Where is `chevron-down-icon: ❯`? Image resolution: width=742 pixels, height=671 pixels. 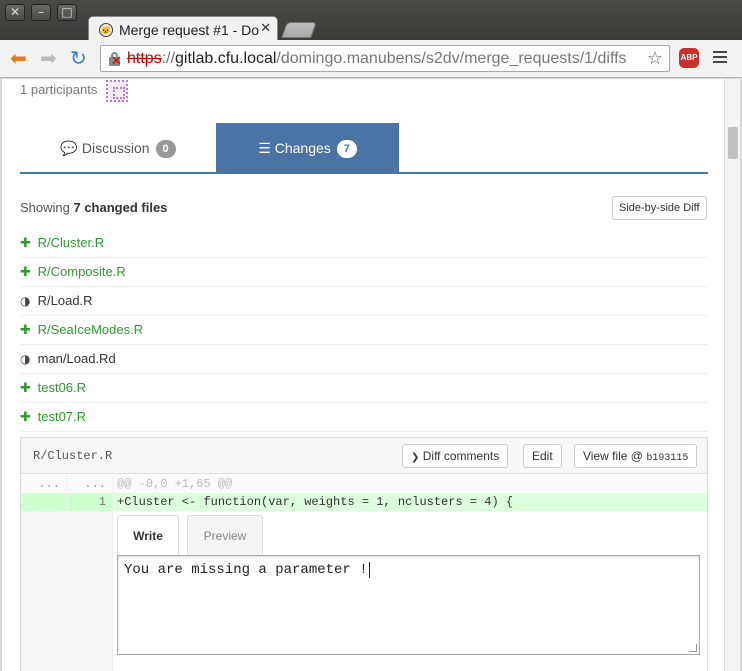 chevron-down-icon: ❯ is located at coordinates (415, 457).